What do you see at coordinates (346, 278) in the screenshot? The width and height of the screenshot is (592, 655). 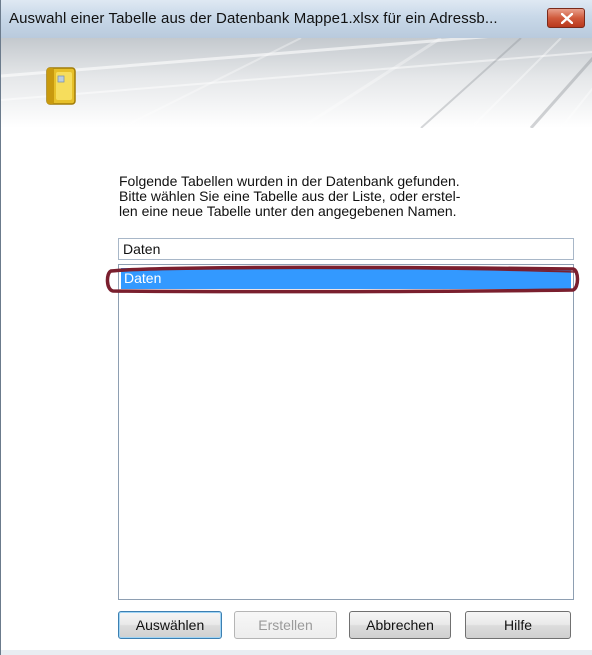 I see `list-item: Daten` at bounding box center [346, 278].